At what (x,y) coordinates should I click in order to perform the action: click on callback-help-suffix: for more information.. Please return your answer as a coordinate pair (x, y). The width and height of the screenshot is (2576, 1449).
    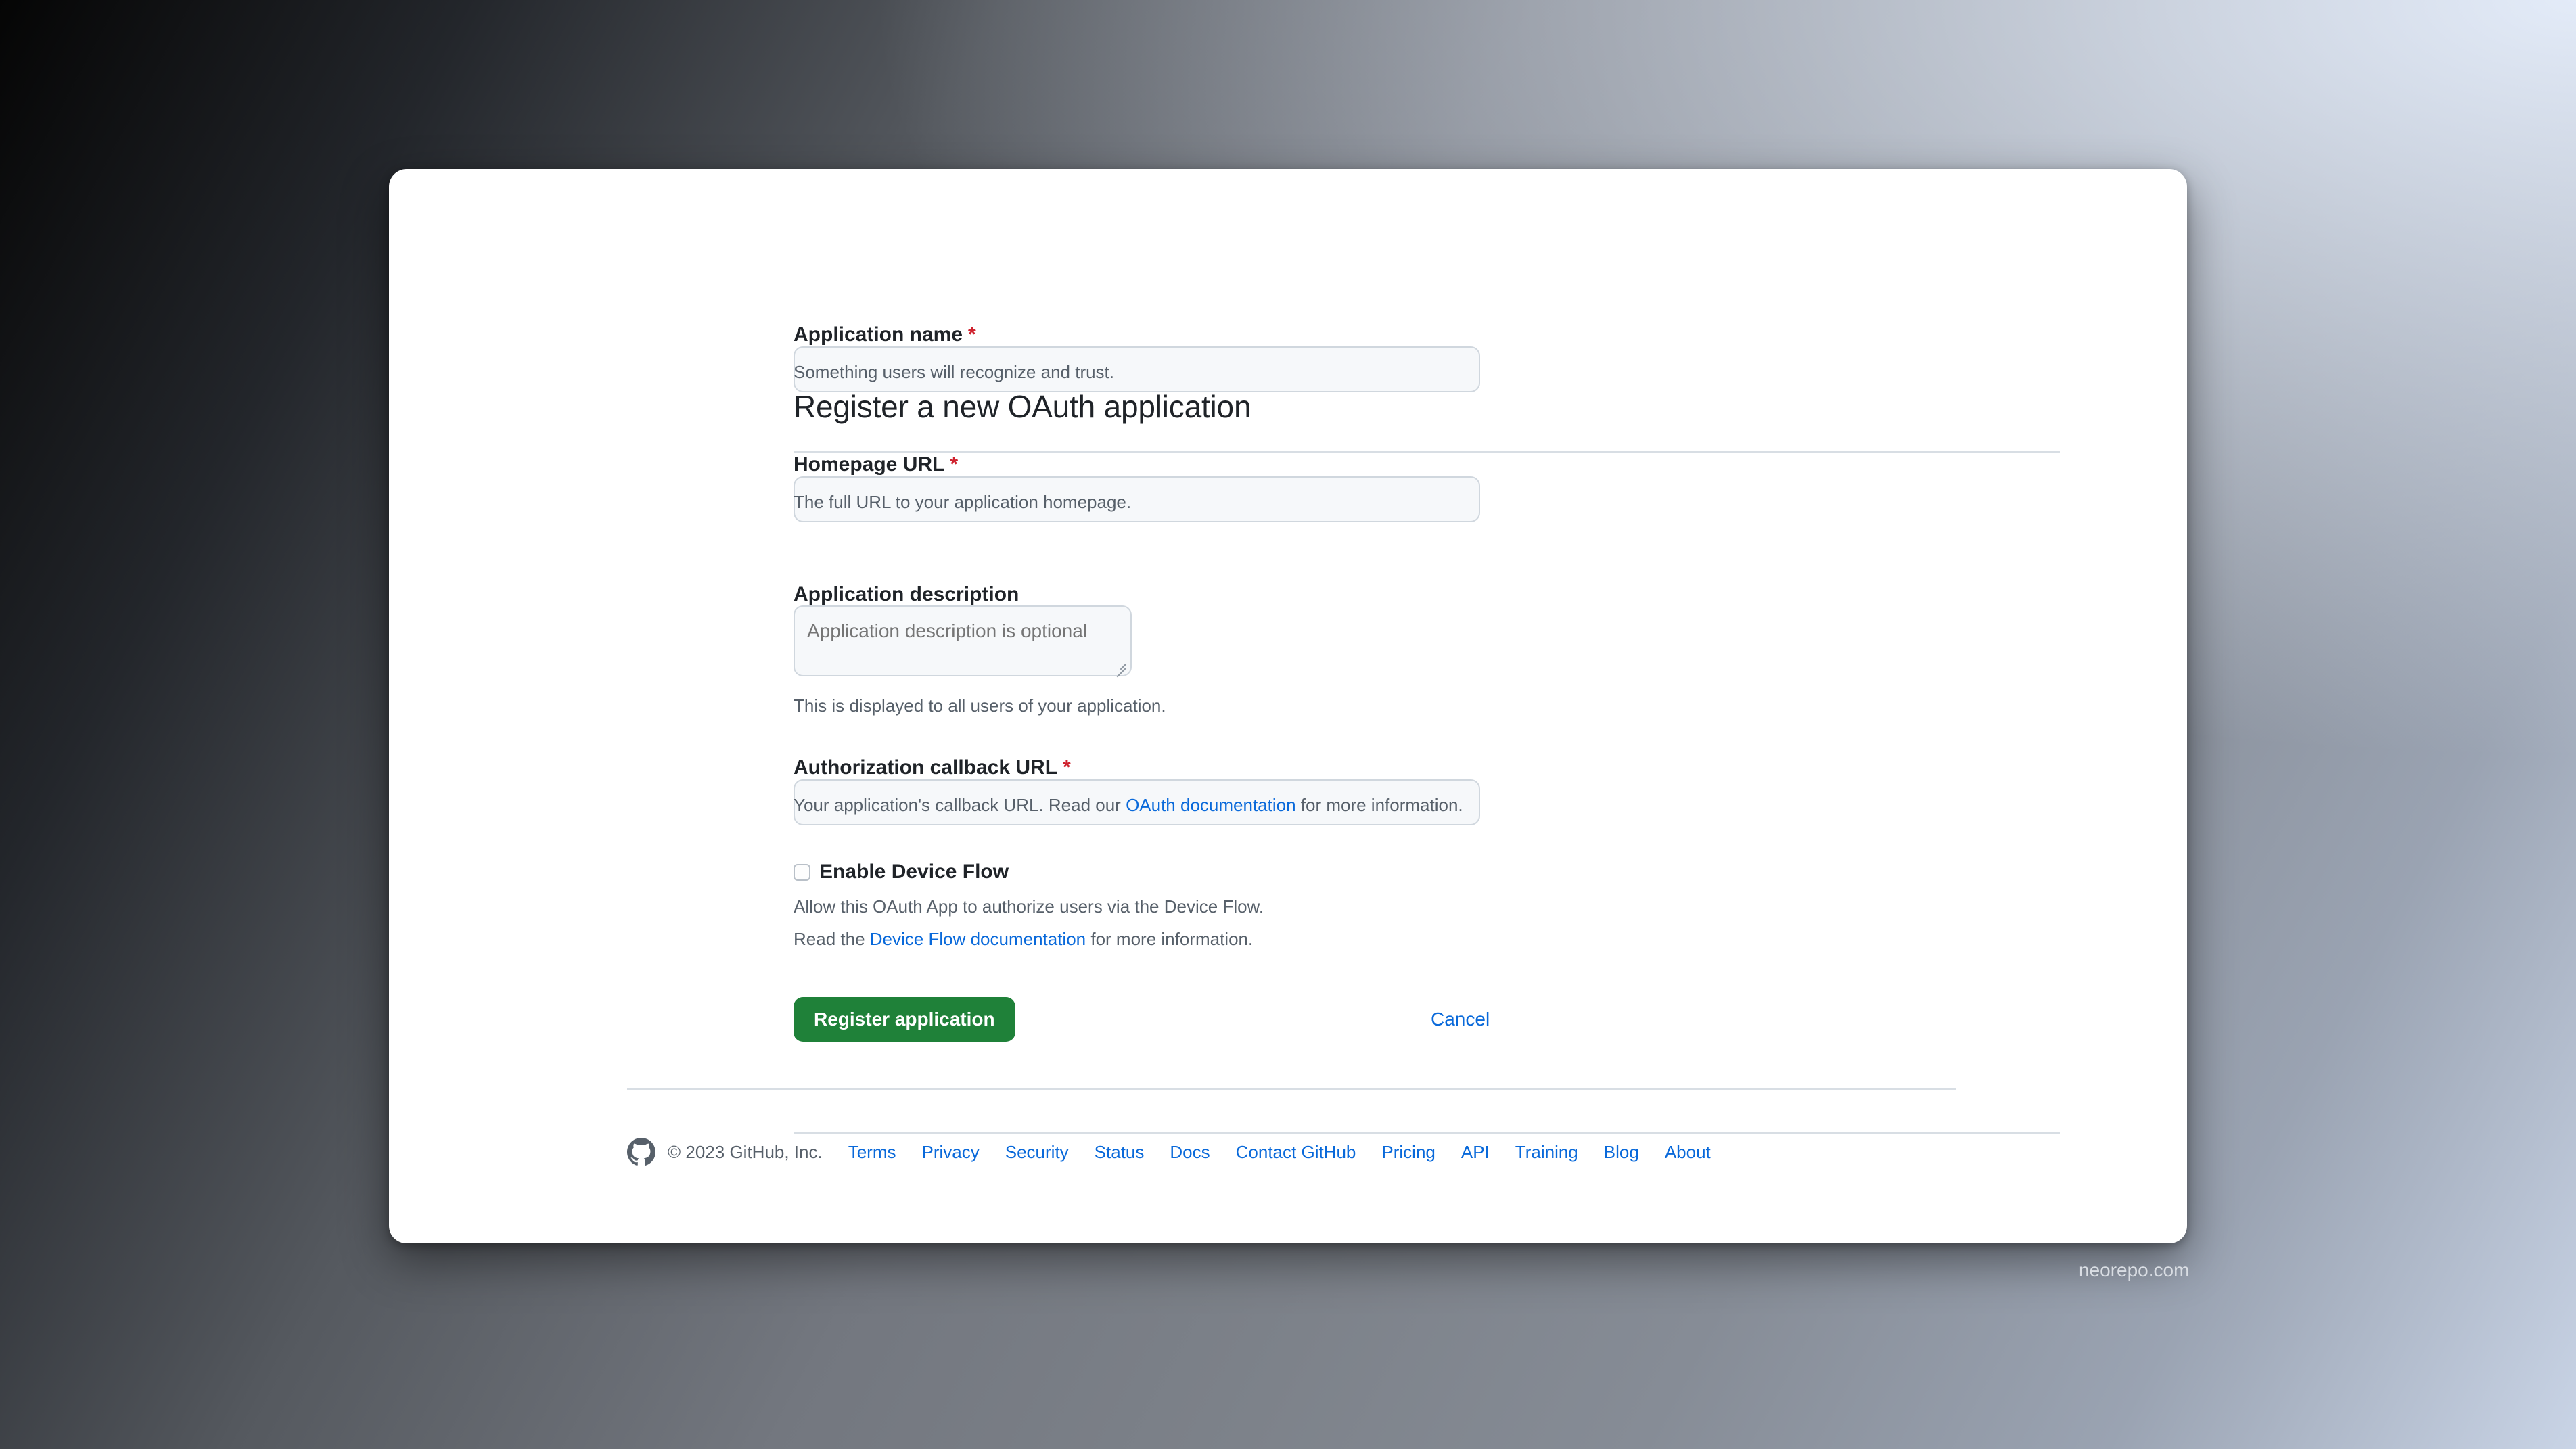
    Looking at the image, I should click on (1379, 805).